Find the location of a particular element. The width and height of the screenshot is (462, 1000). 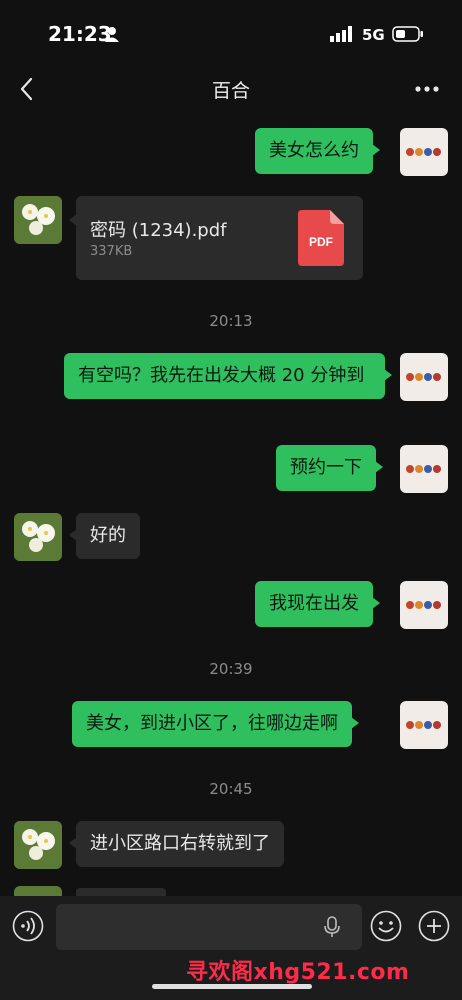

outgoing-message: 预约一下 is located at coordinates (329, 468).